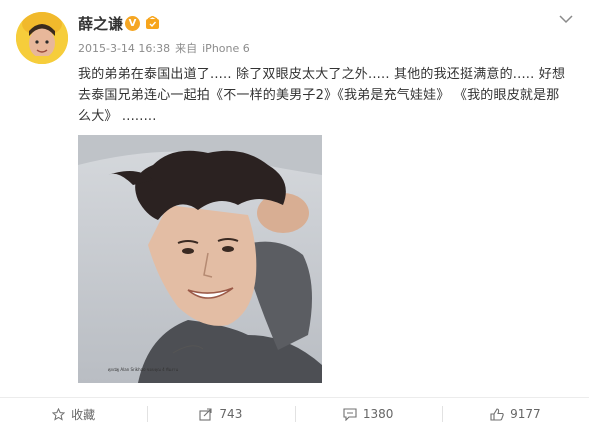 This screenshot has width=589, height=429. Describe the element at coordinates (152, 23) in the screenshot. I see `member-icon` at that location.